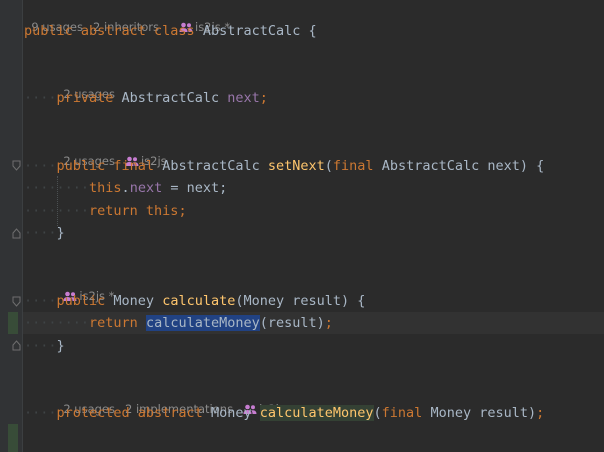  What do you see at coordinates (111, 151) in the screenshot?
I see `method-codevision-hint: 2 usages is2js` at bounding box center [111, 151].